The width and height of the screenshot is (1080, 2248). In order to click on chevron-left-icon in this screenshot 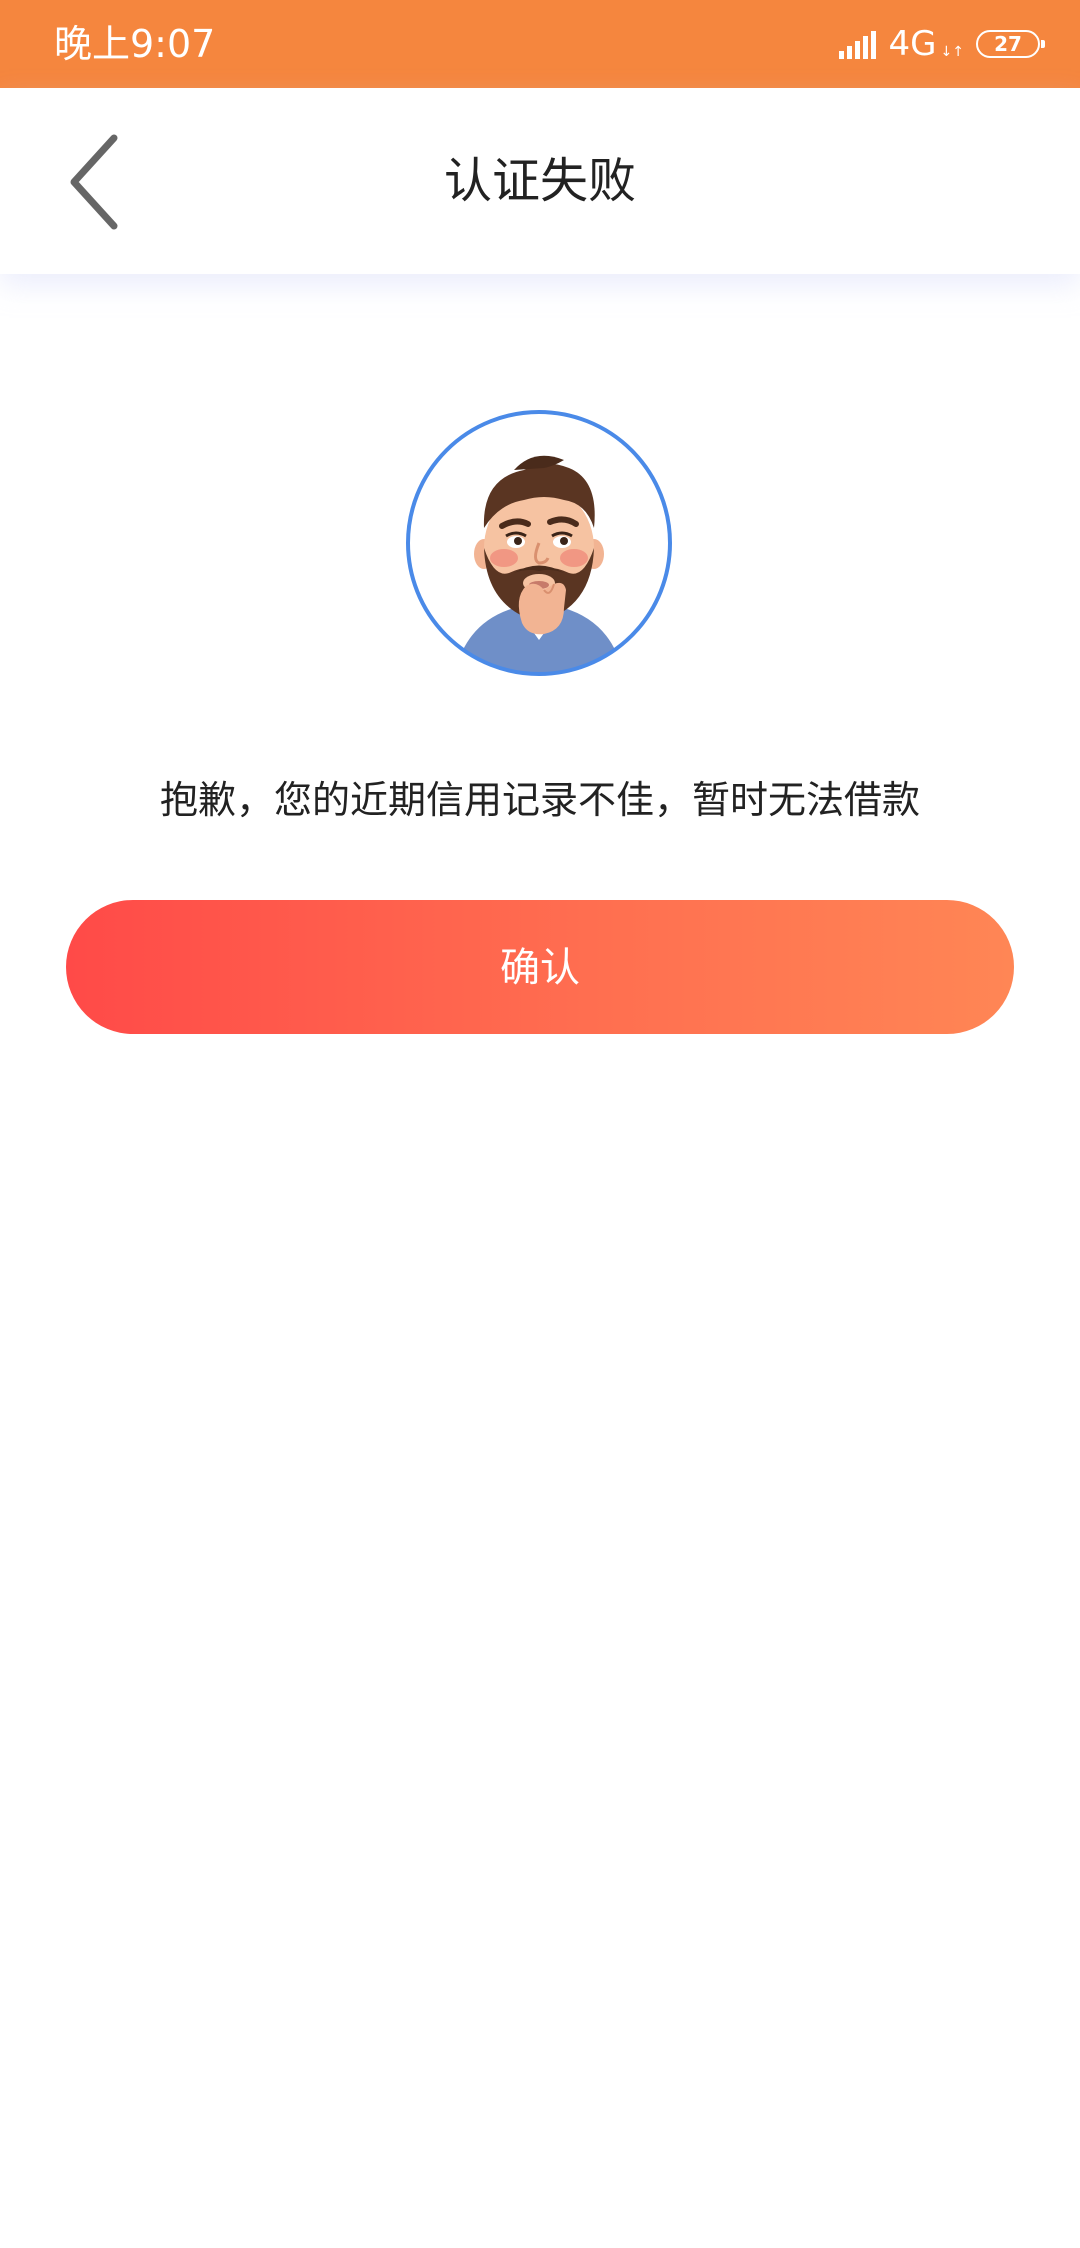, I will do `click(94, 182)`.